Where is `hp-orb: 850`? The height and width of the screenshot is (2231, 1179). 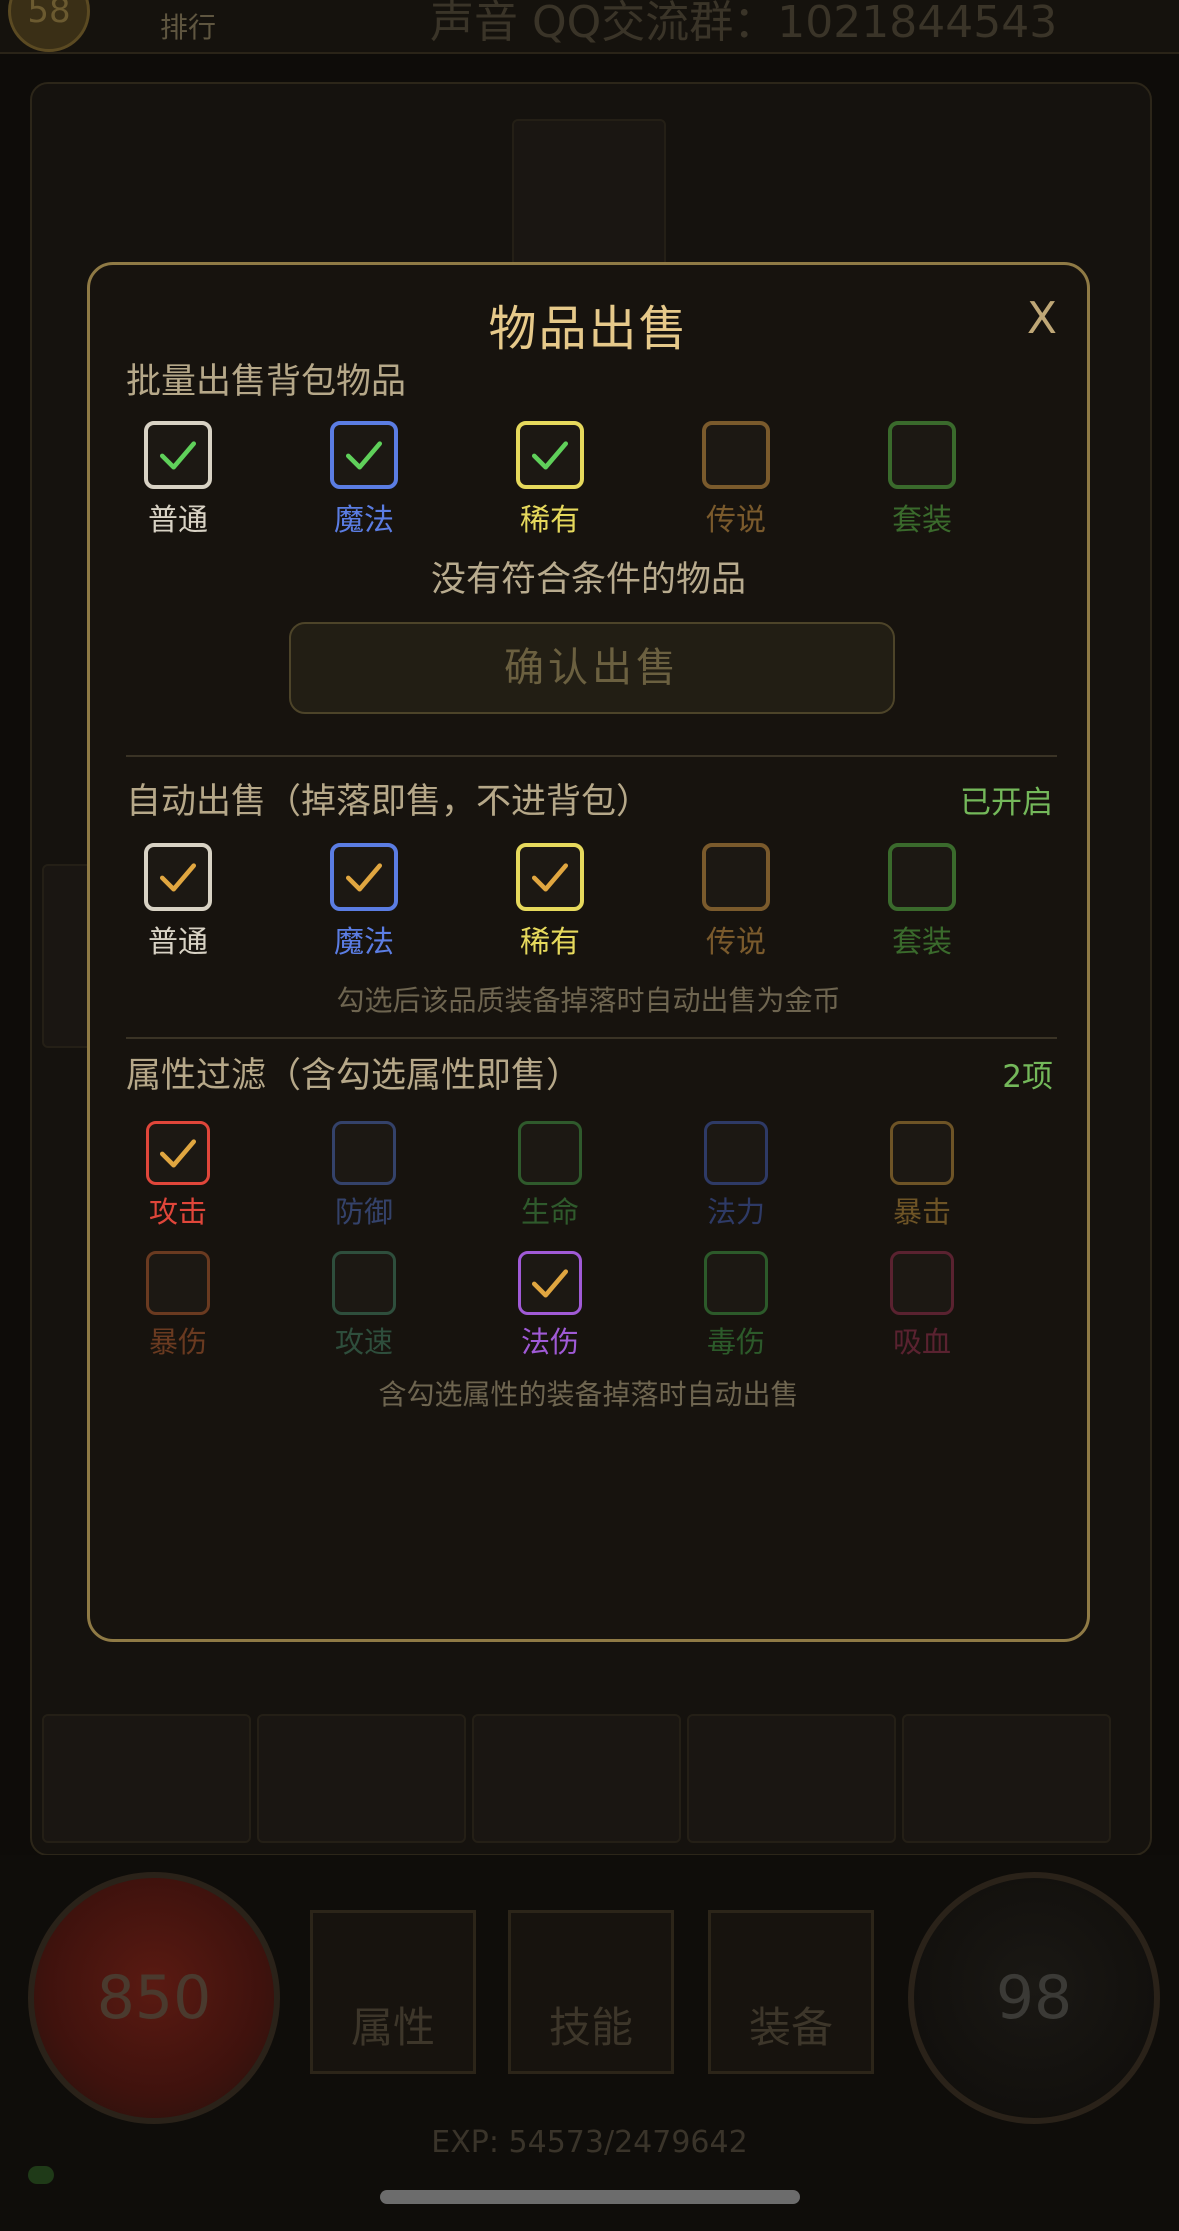
hp-orb: 850 is located at coordinates (154, 1998).